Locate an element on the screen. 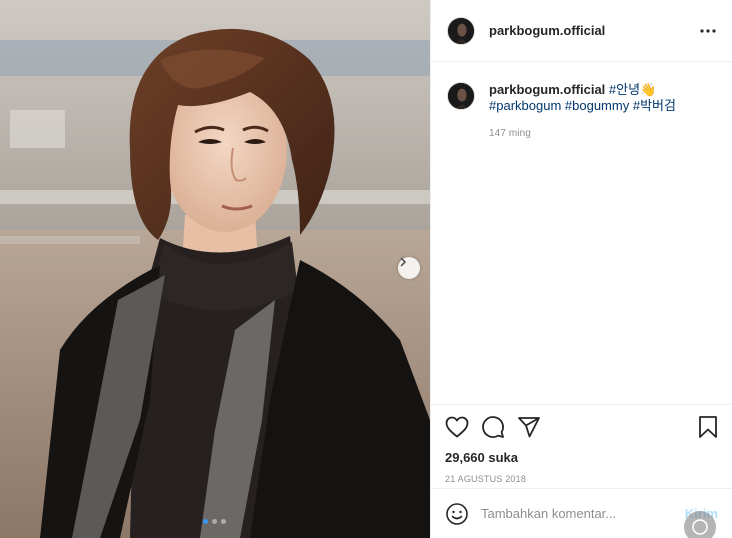 The image size is (732, 538). share-button is located at coordinates (529, 427).